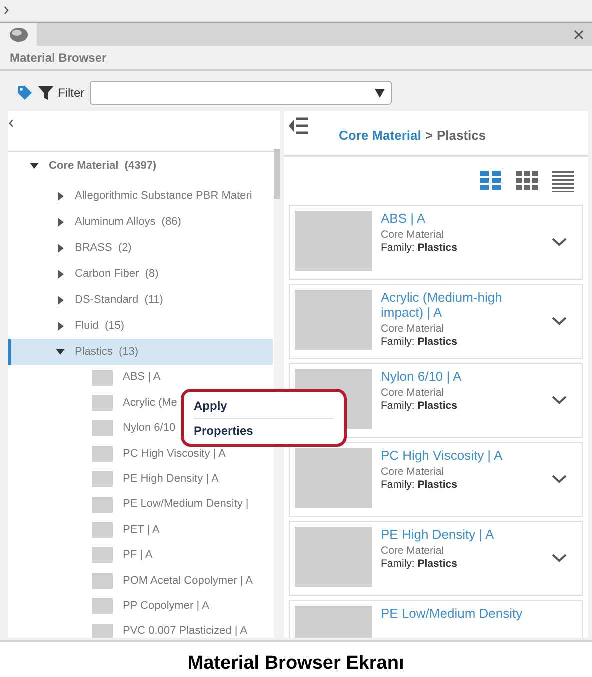  I want to click on tree-item-label: Aluminum Alloys (86), so click(128, 222).